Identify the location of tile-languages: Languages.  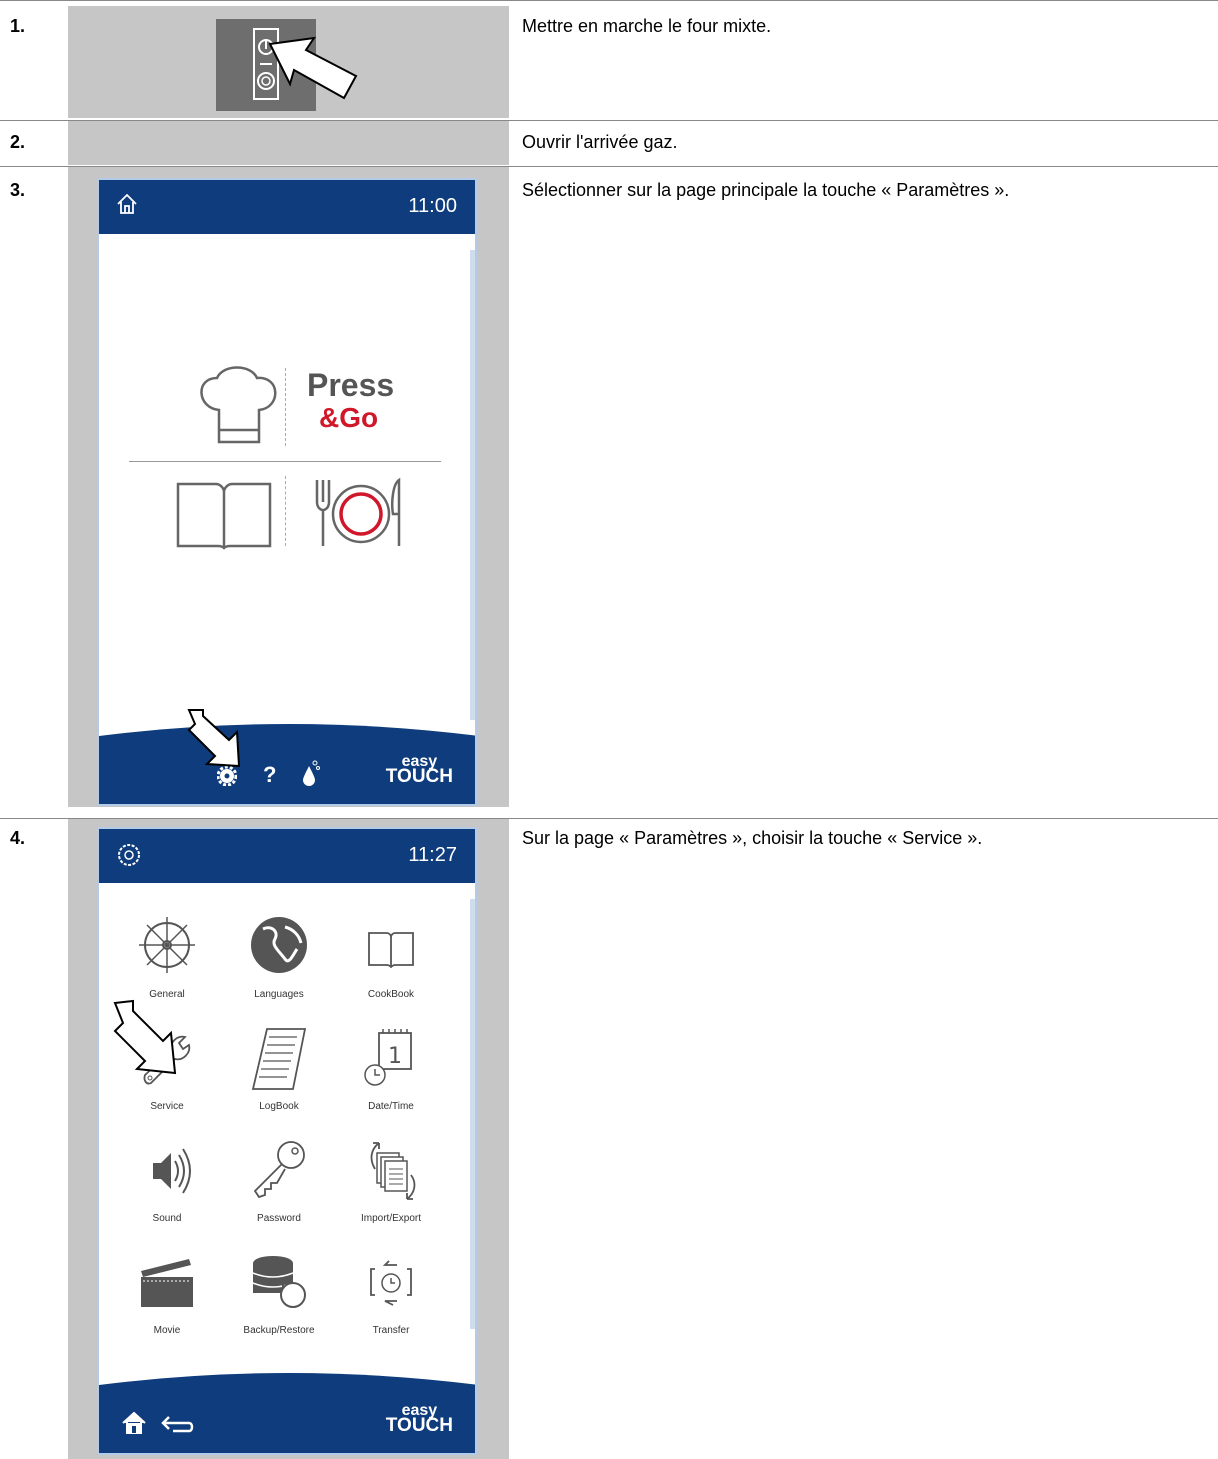
(279, 960).